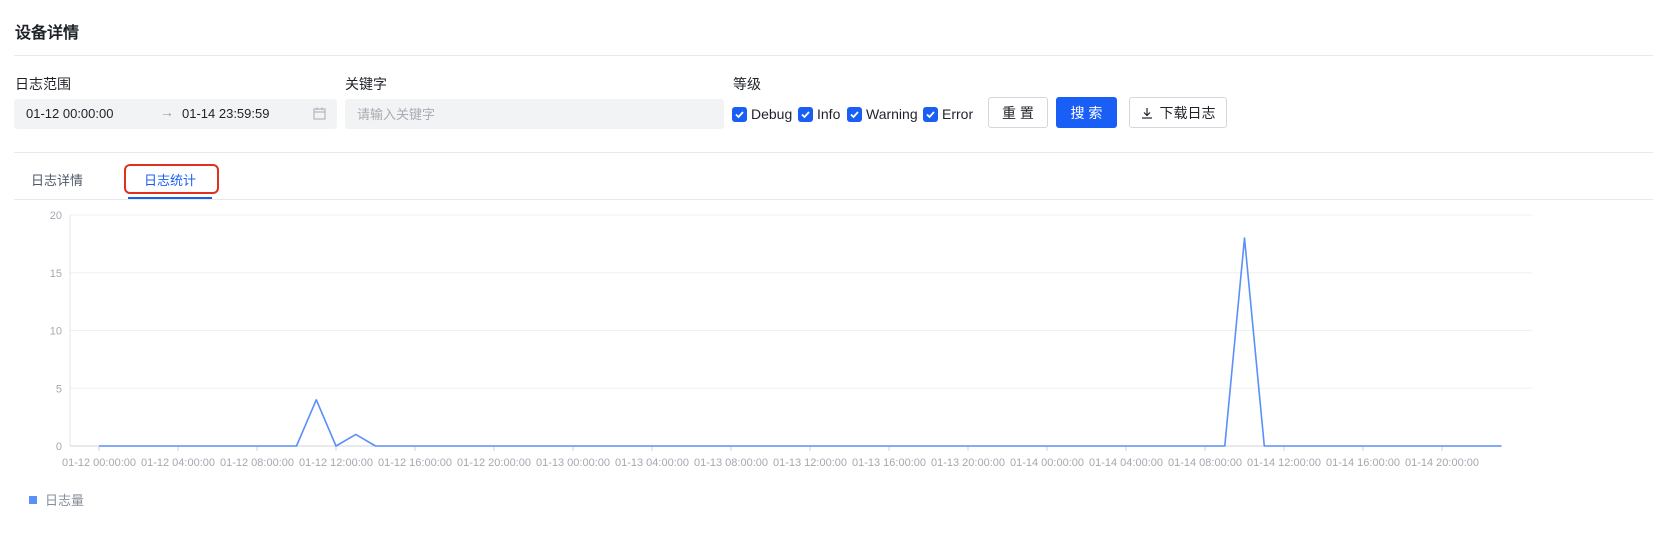  Describe the element at coordinates (225, 113) in the screenshot. I see `date-end: 01-14 23:59:59` at that location.